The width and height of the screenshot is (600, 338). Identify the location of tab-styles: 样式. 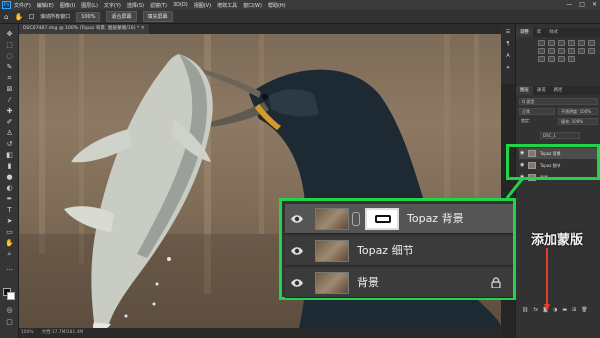
(553, 32).